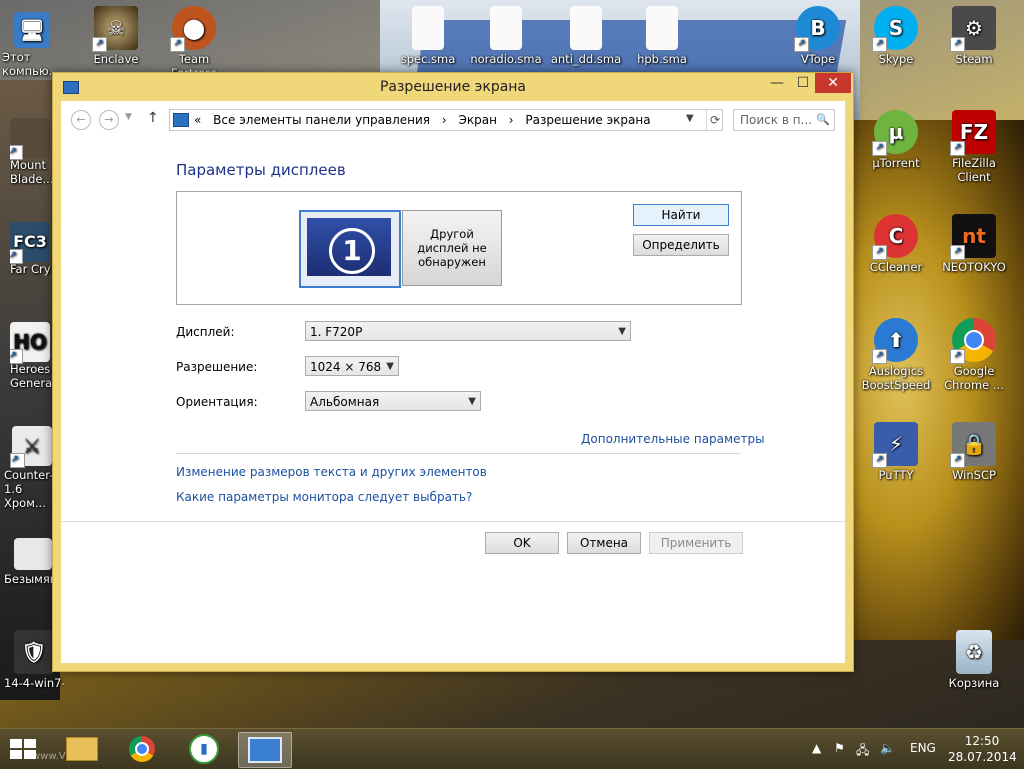 The height and width of the screenshot is (769, 1024). I want to click on desktop-icon-enclave: ☠ ↗ Enclave, so click(116, 36).